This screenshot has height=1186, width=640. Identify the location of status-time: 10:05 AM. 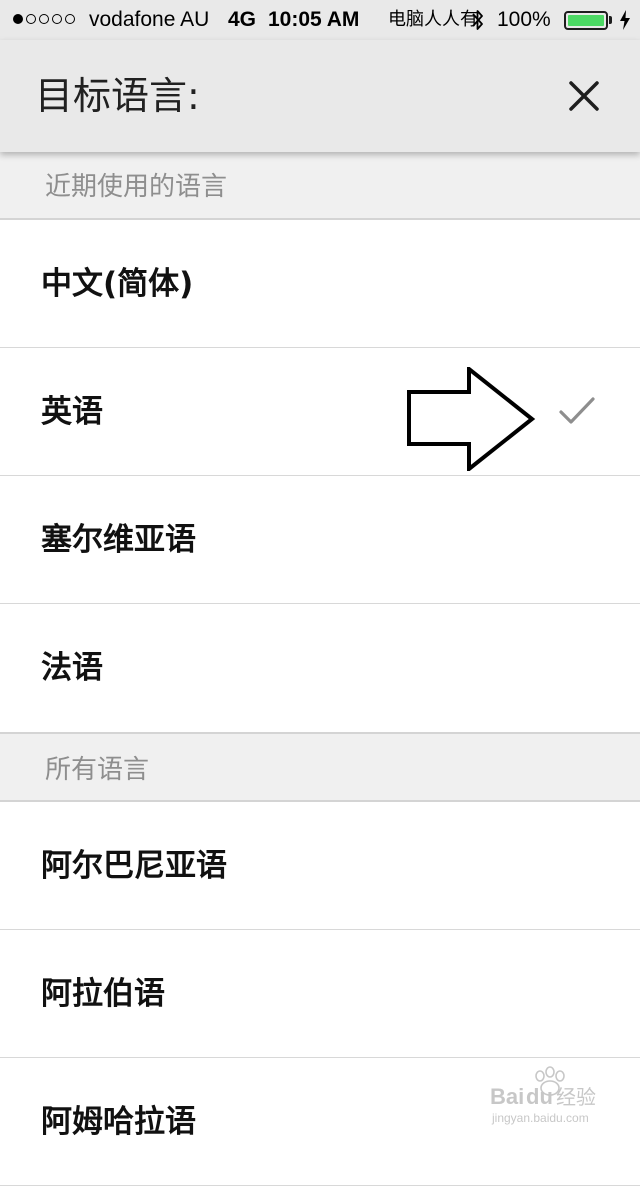
(314, 19).